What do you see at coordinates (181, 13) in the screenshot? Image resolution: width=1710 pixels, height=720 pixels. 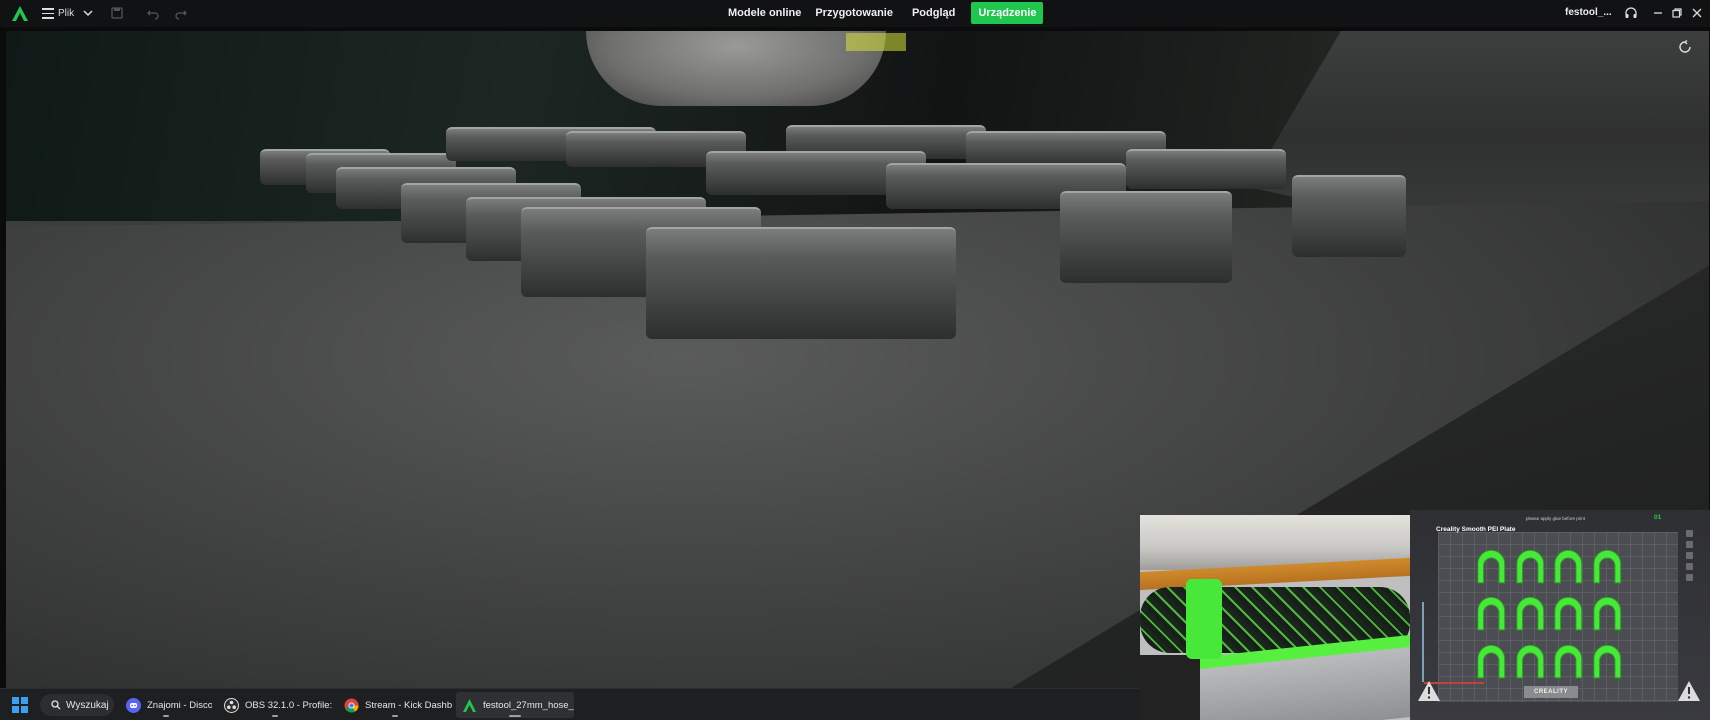 I see `redo-icon` at bounding box center [181, 13].